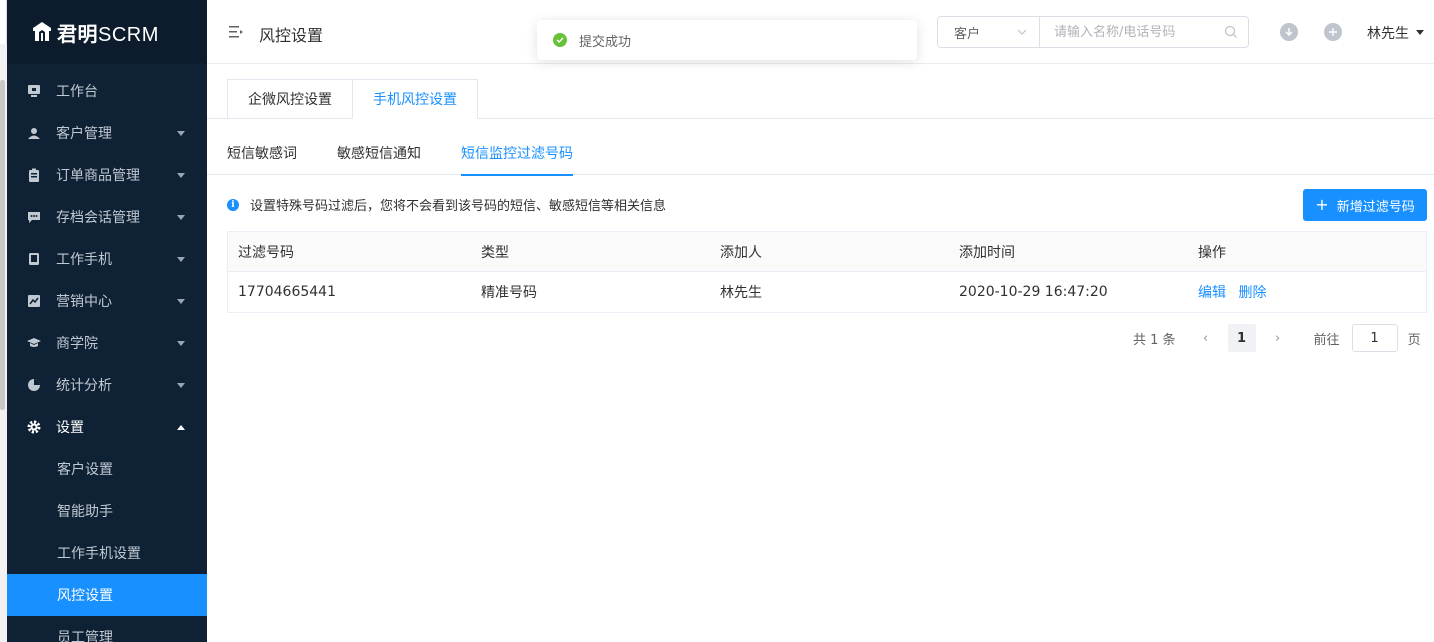 The width and height of the screenshot is (1434, 642). I want to click on goto-label: 前往, so click(1326, 340).